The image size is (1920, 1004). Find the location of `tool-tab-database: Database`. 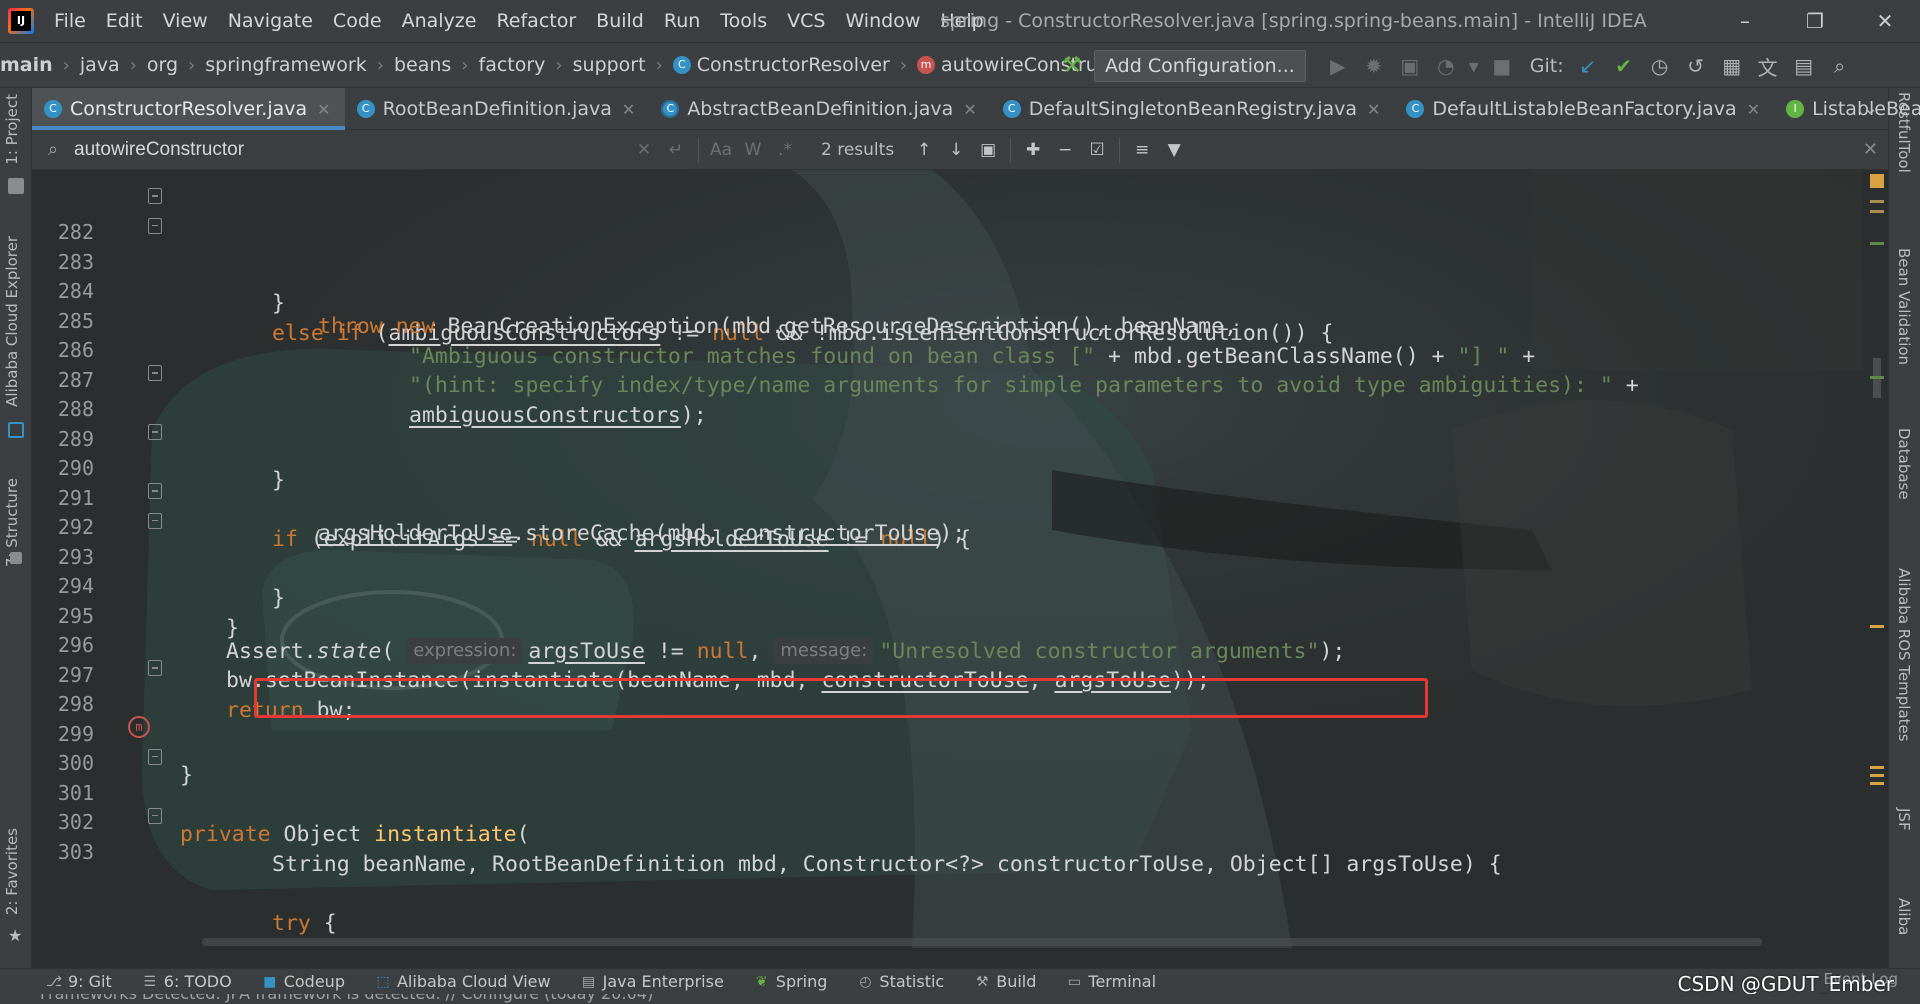

tool-tab-database: Database is located at coordinates (1904, 464).